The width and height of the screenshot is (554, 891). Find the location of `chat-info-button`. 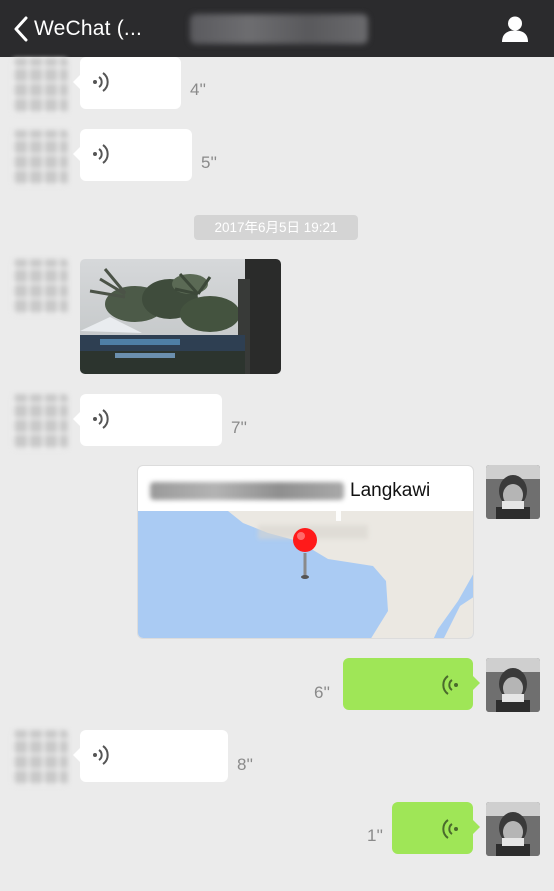

chat-info-button is located at coordinates (515, 29).